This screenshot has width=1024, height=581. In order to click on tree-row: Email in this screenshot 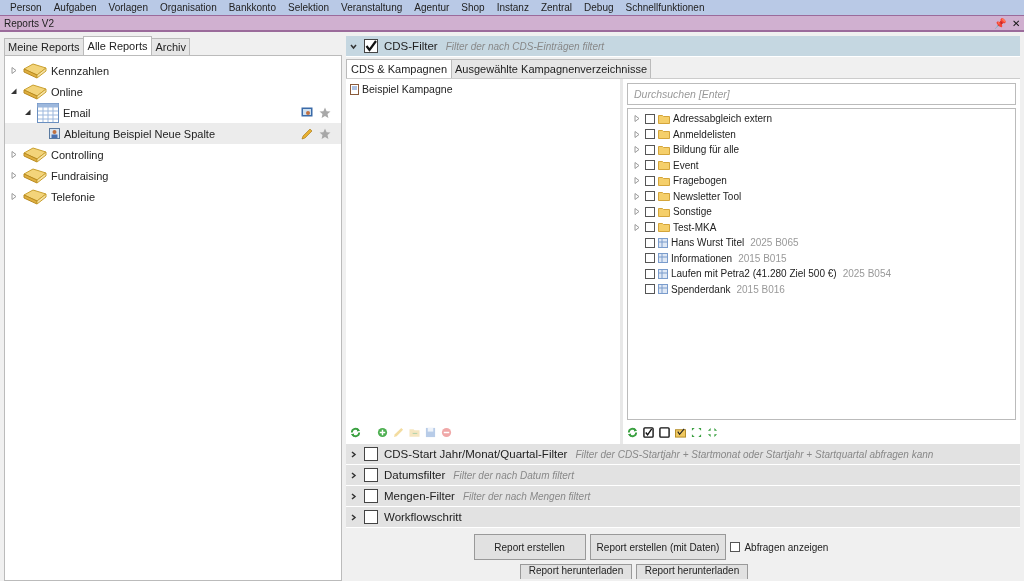, I will do `click(173, 112)`.